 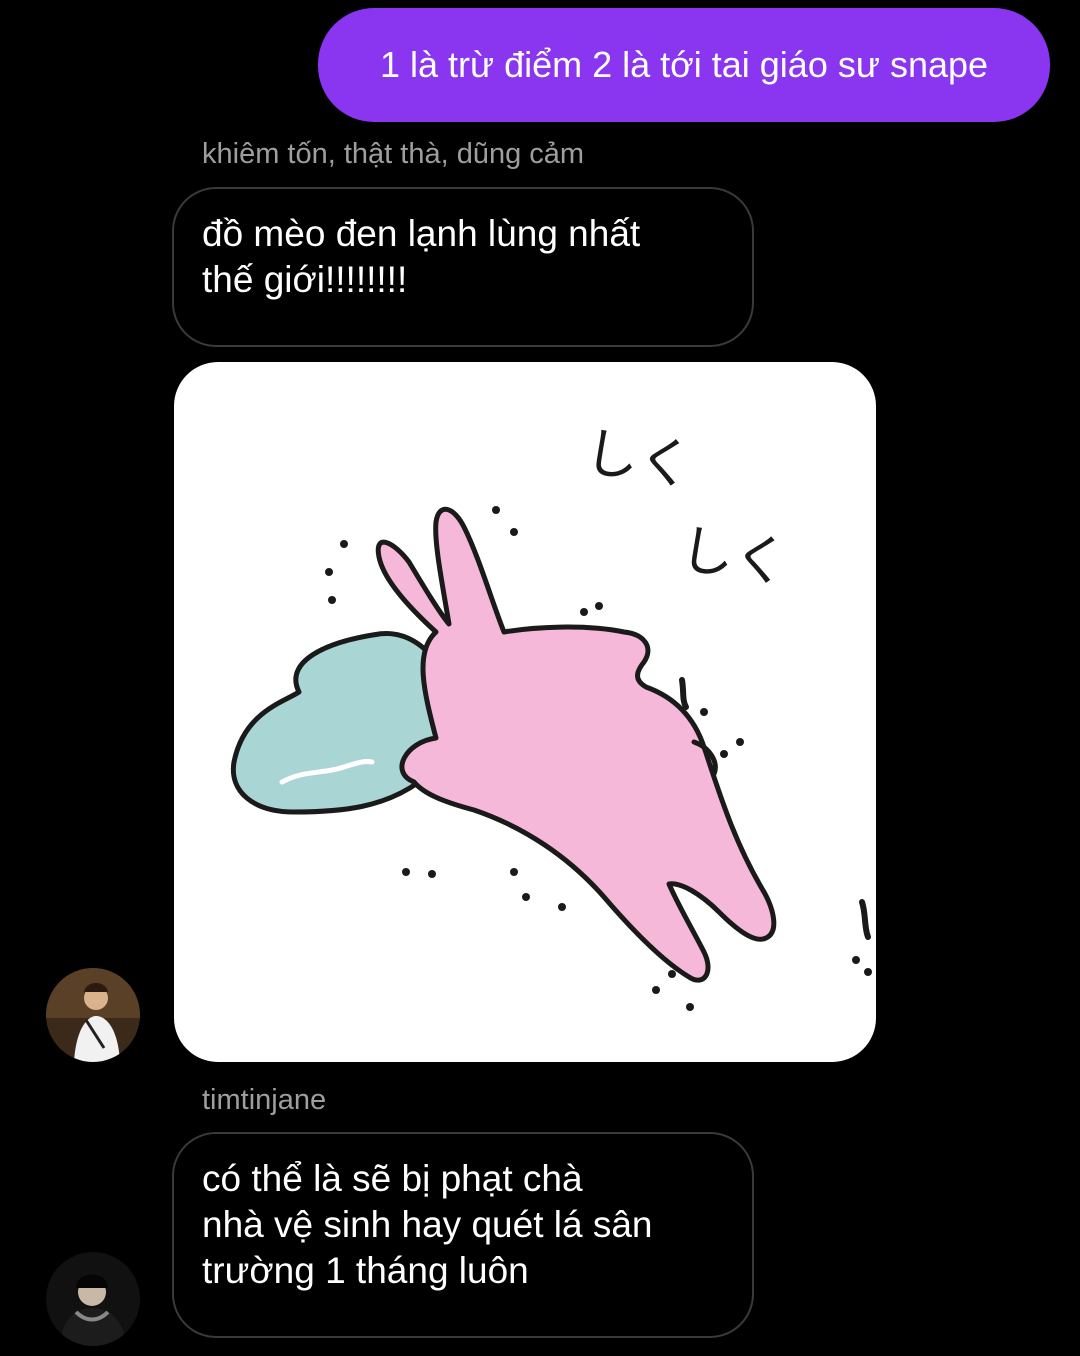 I want to click on sfx-text-right: しく, so click(x=734, y=556).